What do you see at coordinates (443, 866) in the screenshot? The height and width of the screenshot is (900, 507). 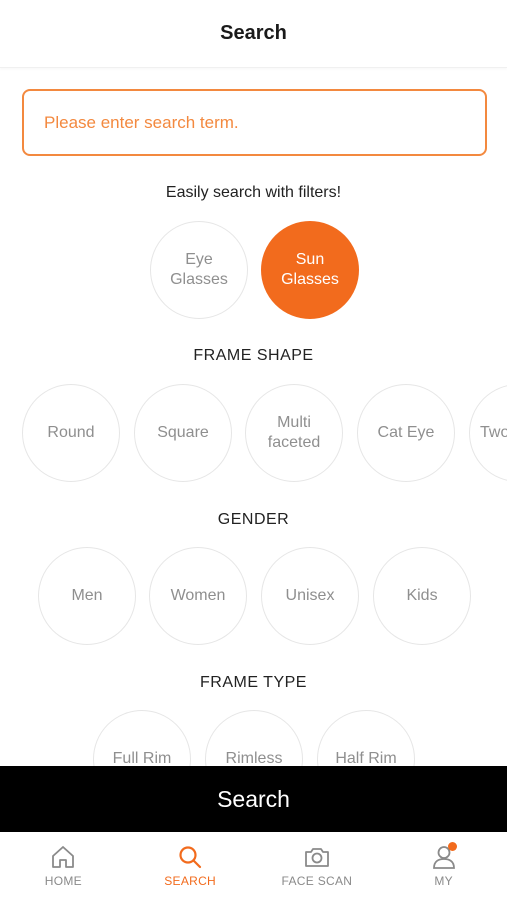 I see `tab-my: MY` at bounding box center [443, 866].